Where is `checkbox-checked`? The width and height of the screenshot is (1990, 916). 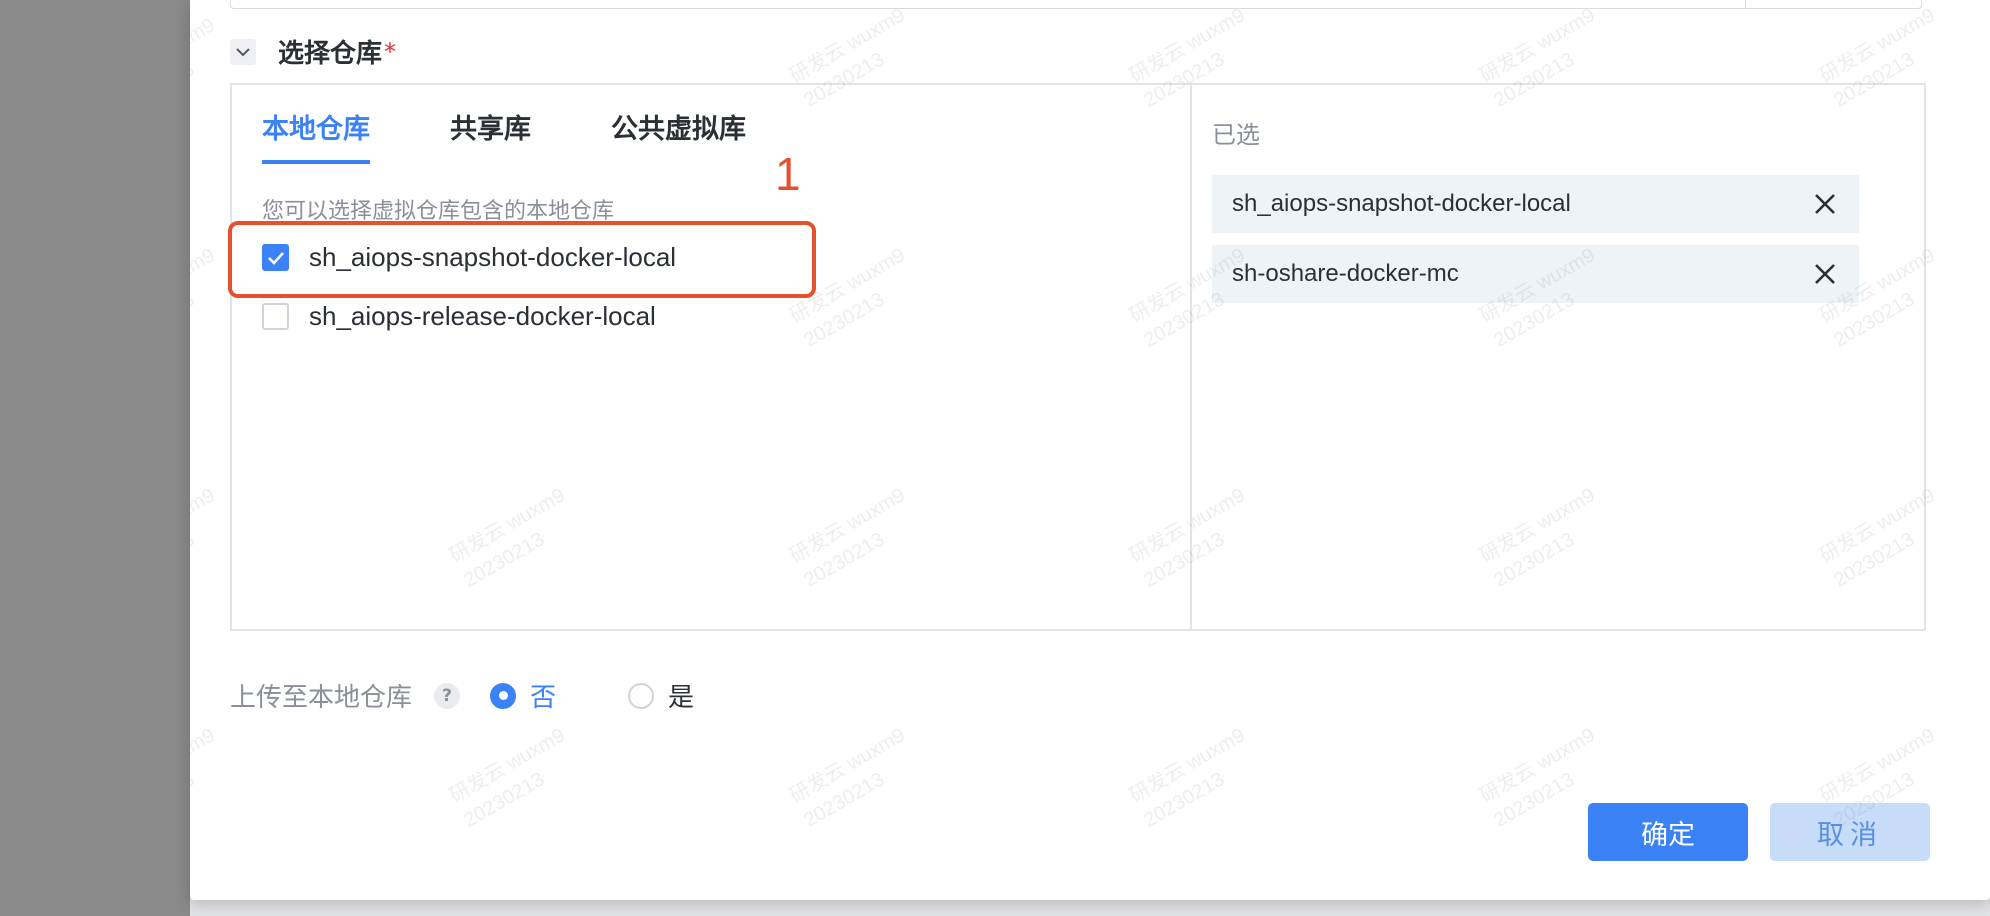
checkbox-checked is located at coordinates (275, 257).